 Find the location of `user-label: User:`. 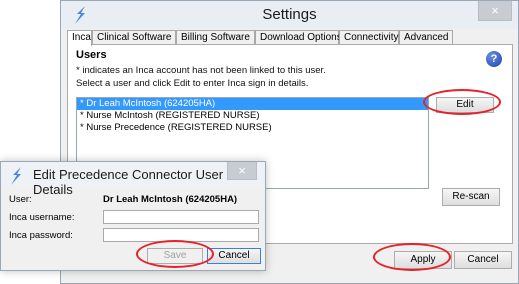

user-label: User: is located at coordinates (20, 199).